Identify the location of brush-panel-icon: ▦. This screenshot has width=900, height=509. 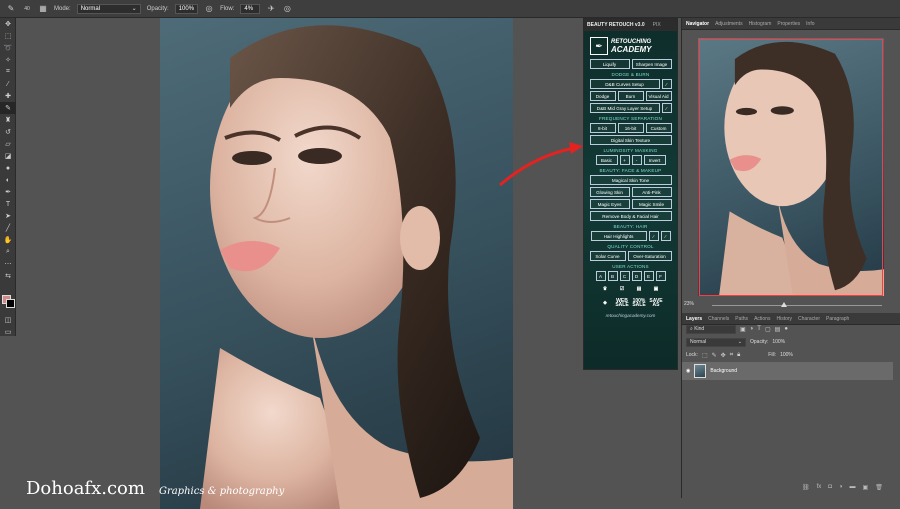
(43, 9).